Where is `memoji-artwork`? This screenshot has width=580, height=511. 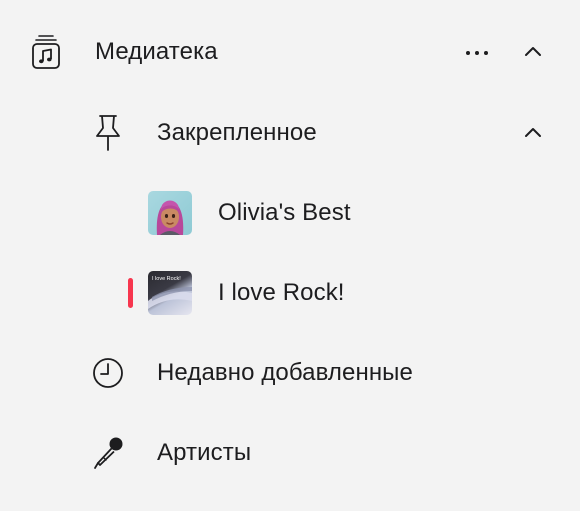
memoji-artwork is located at coordinates (170, 213).